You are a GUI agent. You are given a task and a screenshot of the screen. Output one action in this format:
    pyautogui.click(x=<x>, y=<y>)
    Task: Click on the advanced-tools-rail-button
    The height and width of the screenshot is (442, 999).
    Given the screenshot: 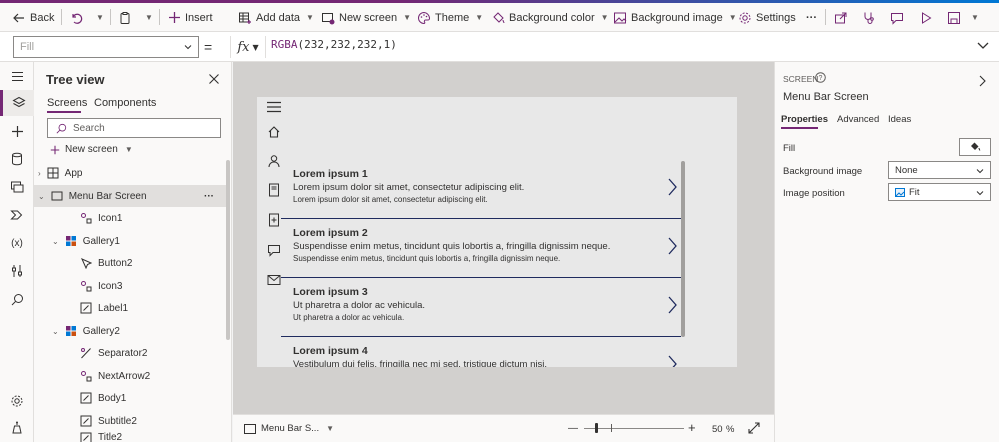 What is the action you would take?
    pyautogui.click(x=17, y=271)
    